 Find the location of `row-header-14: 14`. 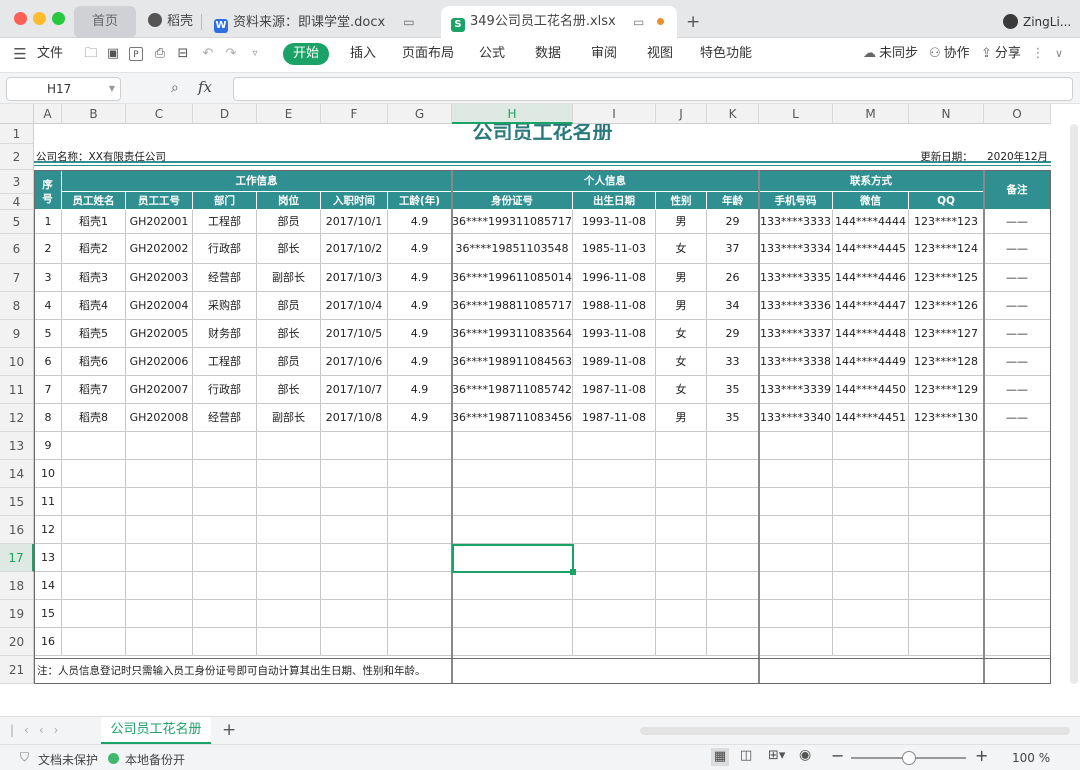

row-header-14: 14 is located at coordinates (17, 474).